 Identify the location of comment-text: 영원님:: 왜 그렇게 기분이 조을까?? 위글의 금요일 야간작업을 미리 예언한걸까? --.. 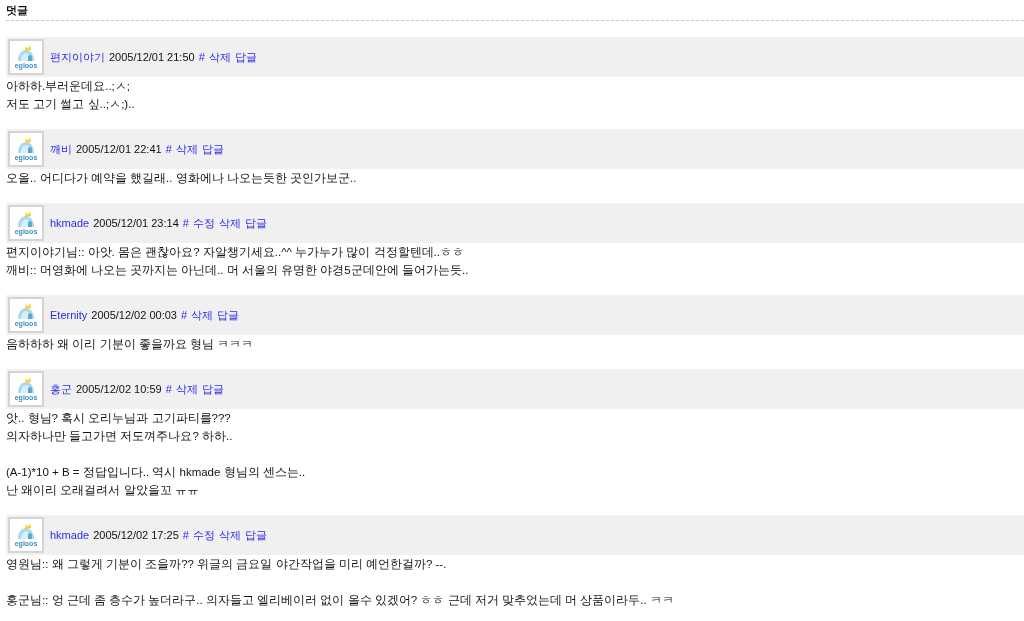
(226, 564).